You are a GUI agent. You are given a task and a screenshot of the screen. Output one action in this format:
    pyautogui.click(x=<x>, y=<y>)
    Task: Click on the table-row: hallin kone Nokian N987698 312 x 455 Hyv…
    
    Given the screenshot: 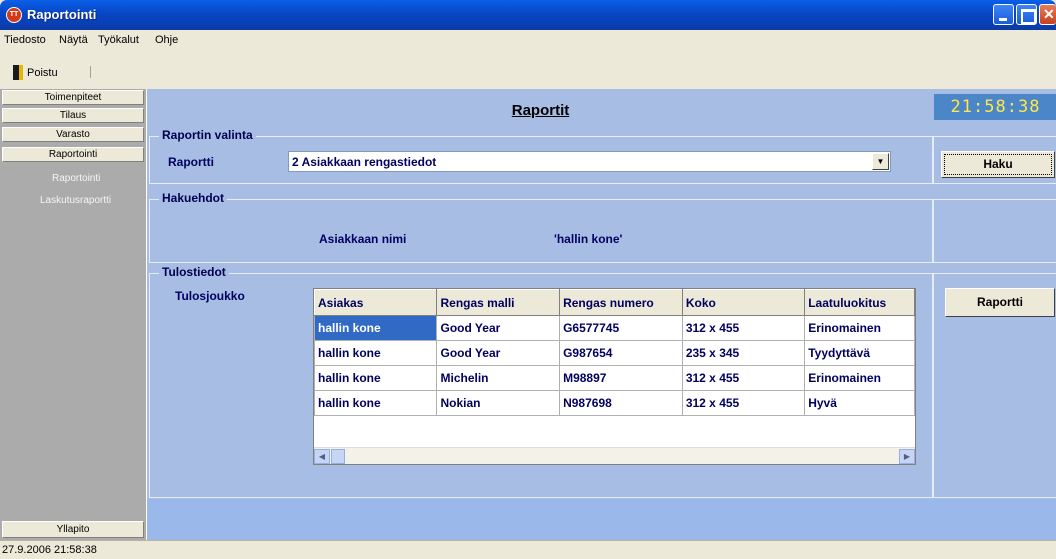 What is the action you would take?
    pyautogui.click(x=614, y=403)
    